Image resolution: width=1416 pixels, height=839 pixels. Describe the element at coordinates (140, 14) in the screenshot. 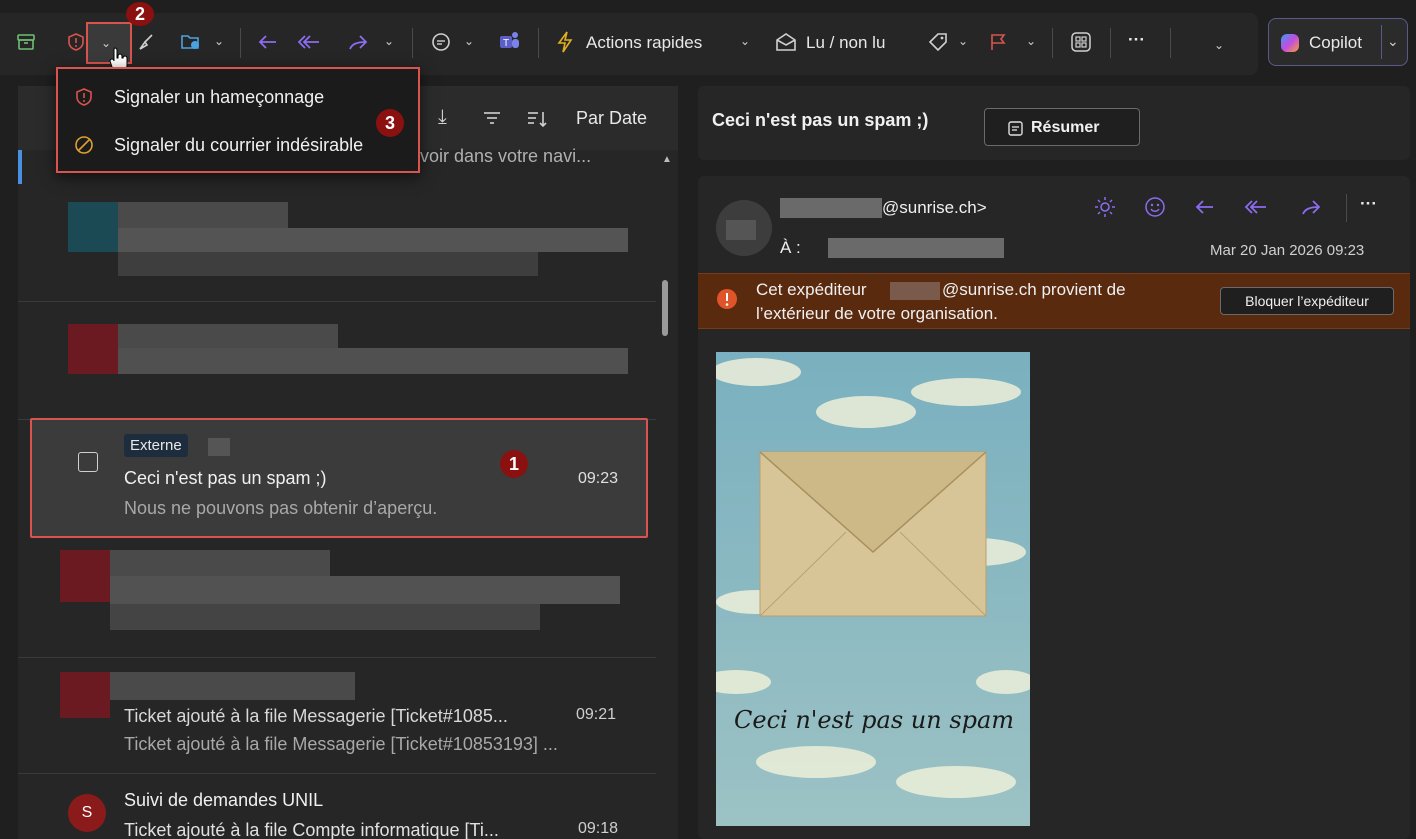

I see `step-badge-2: 2` at that location.